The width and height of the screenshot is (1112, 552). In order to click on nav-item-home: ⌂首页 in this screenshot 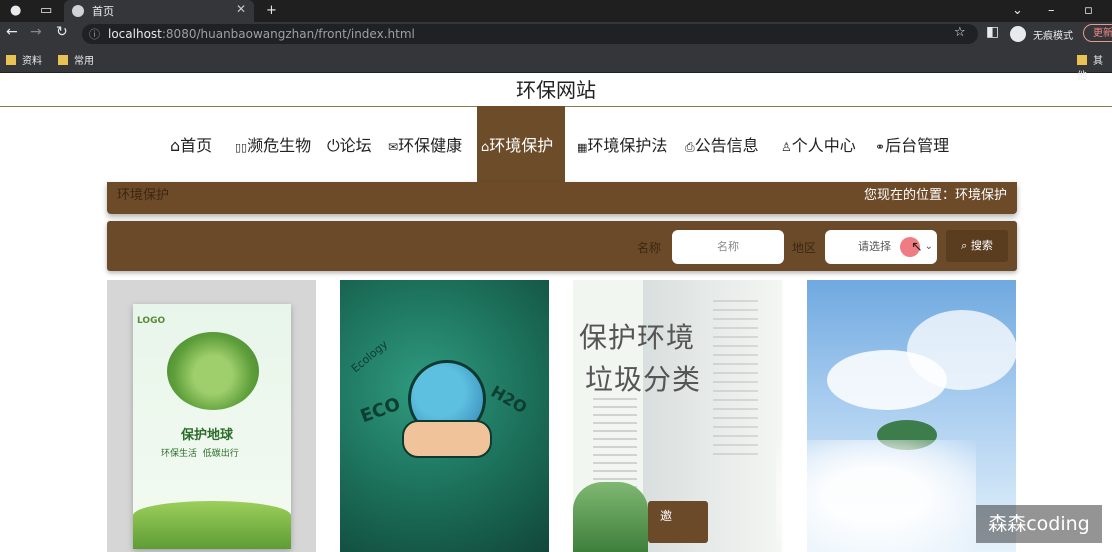, I will do `click(191, 146)`.